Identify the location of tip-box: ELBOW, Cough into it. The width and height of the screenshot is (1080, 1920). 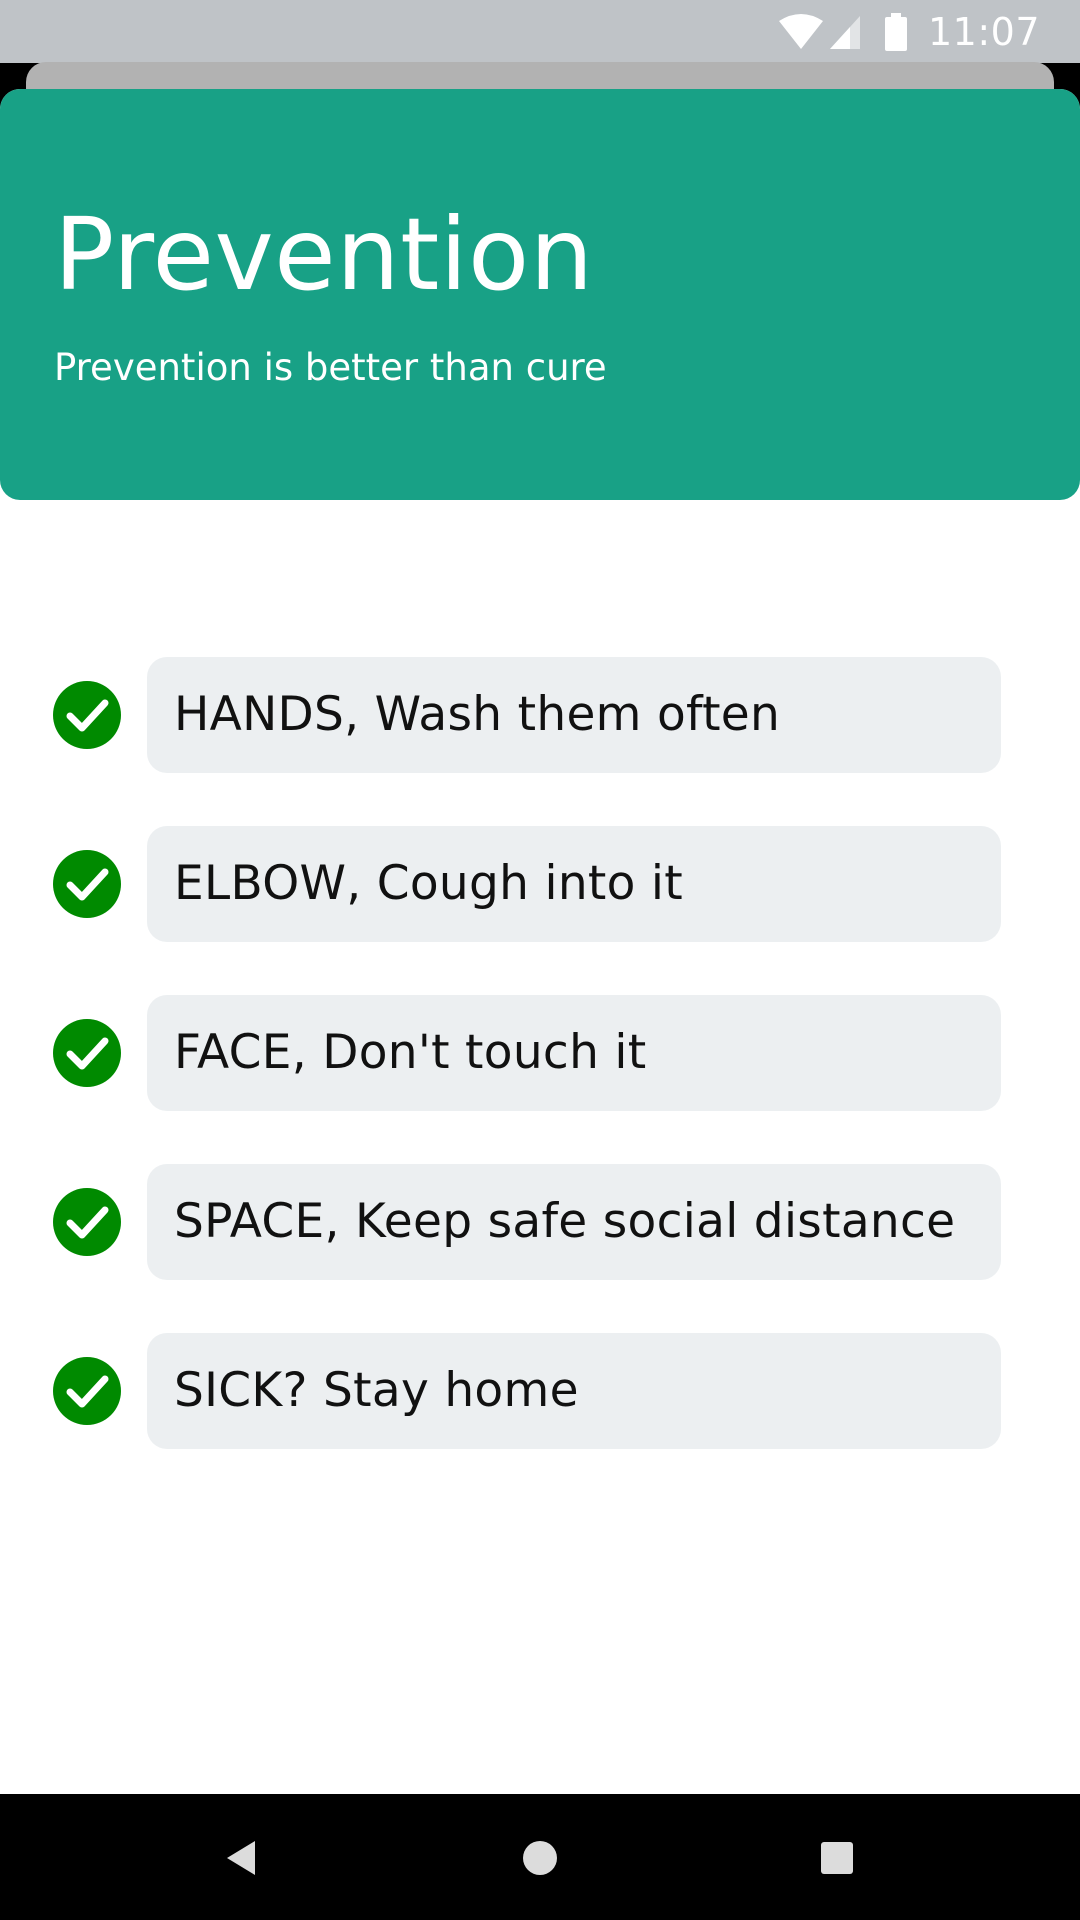
(574, 884).